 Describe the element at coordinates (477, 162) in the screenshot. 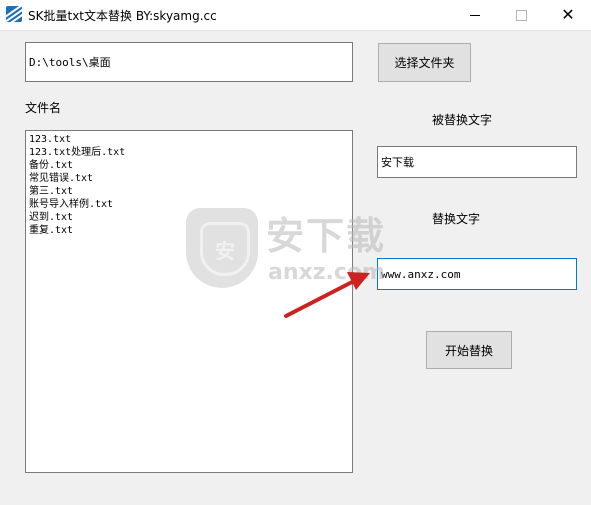

I see `find-text-input: 安下载` at that location.